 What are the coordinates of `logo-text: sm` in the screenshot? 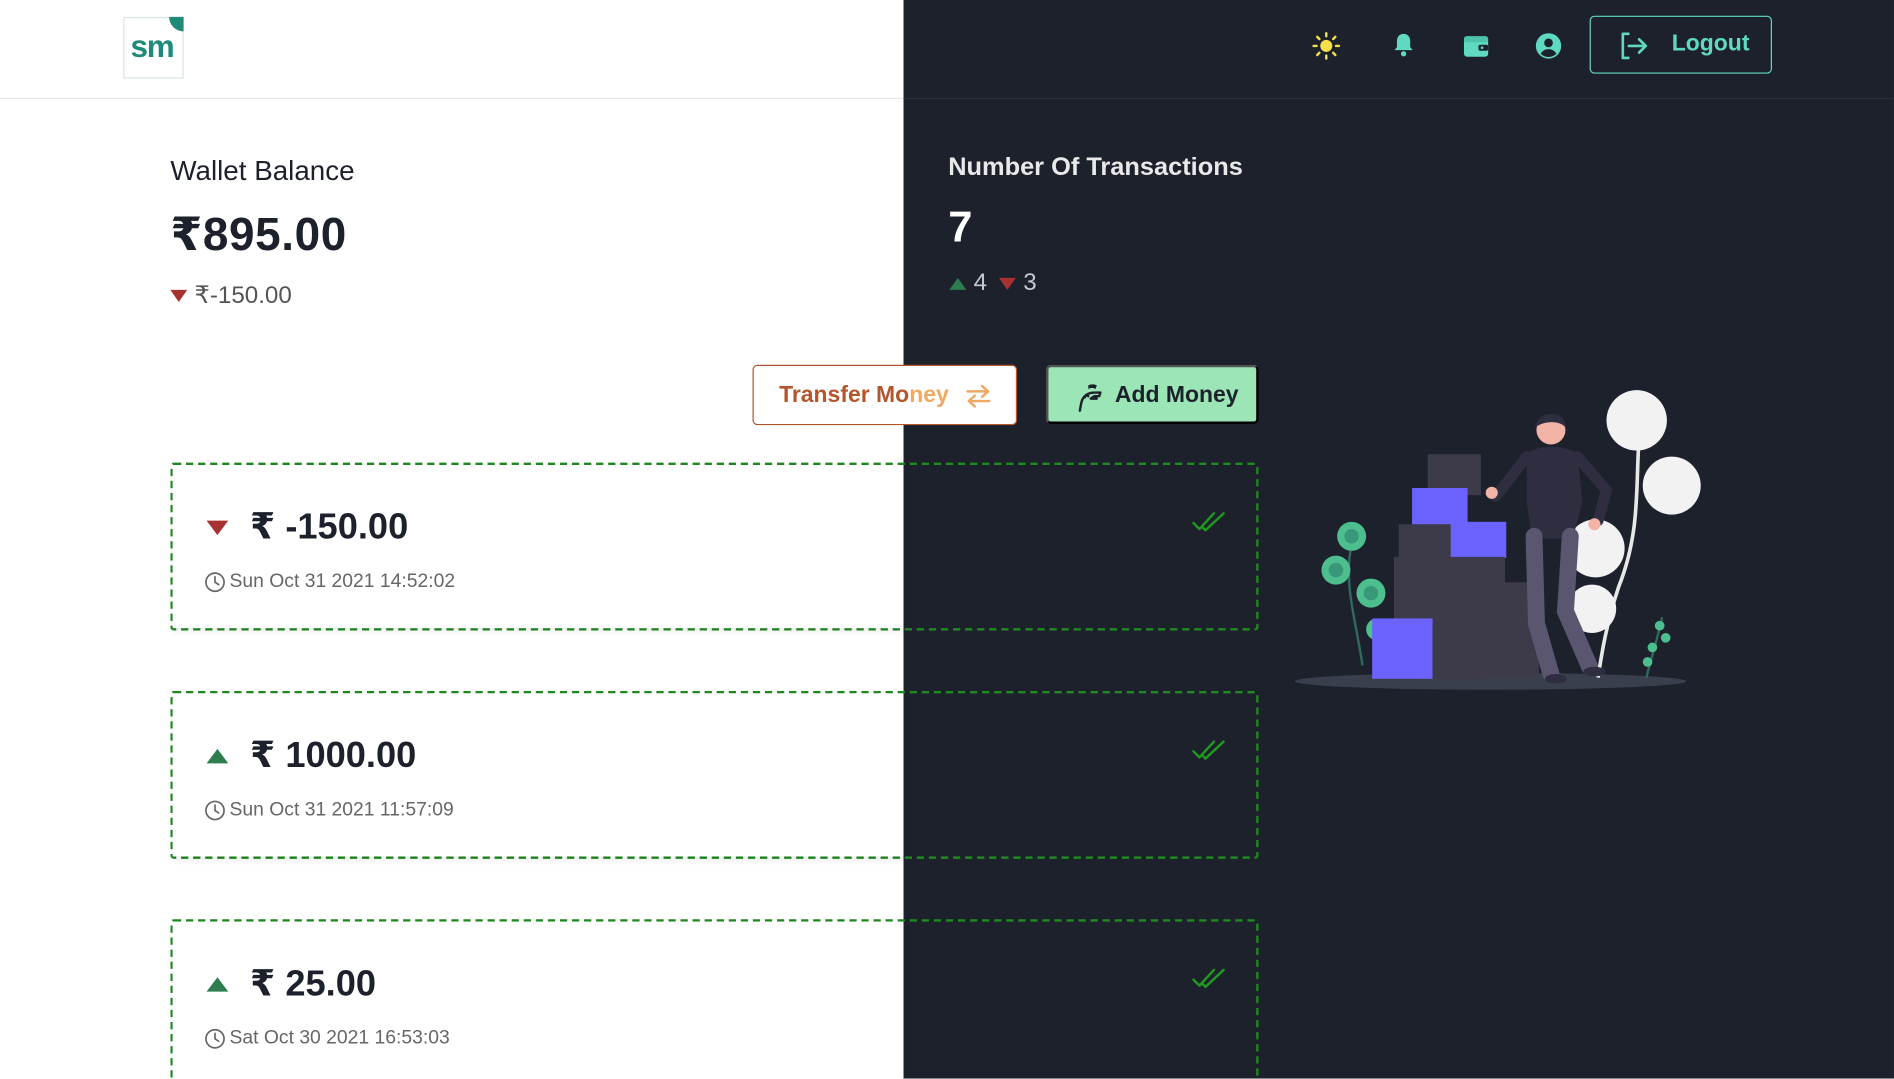 It's located at (152, 46).